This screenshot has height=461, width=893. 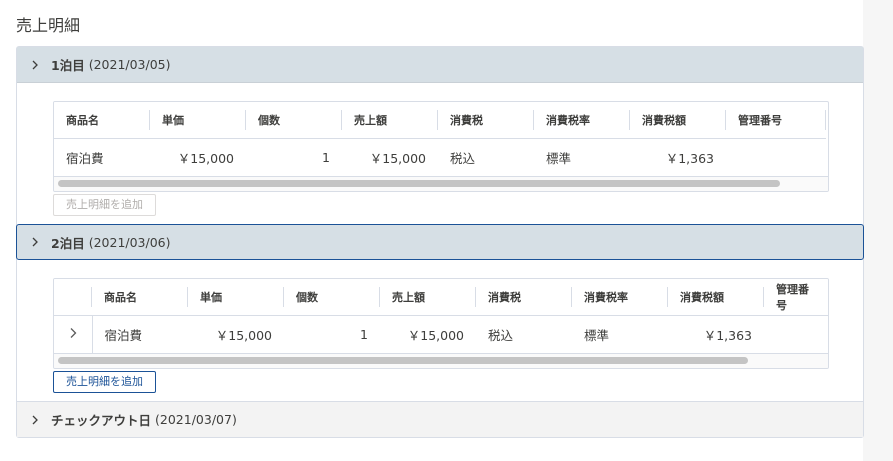 I want to click on section-header-checkout: チェックアウト日 (2021/03/07), so click(x=440, y=419).